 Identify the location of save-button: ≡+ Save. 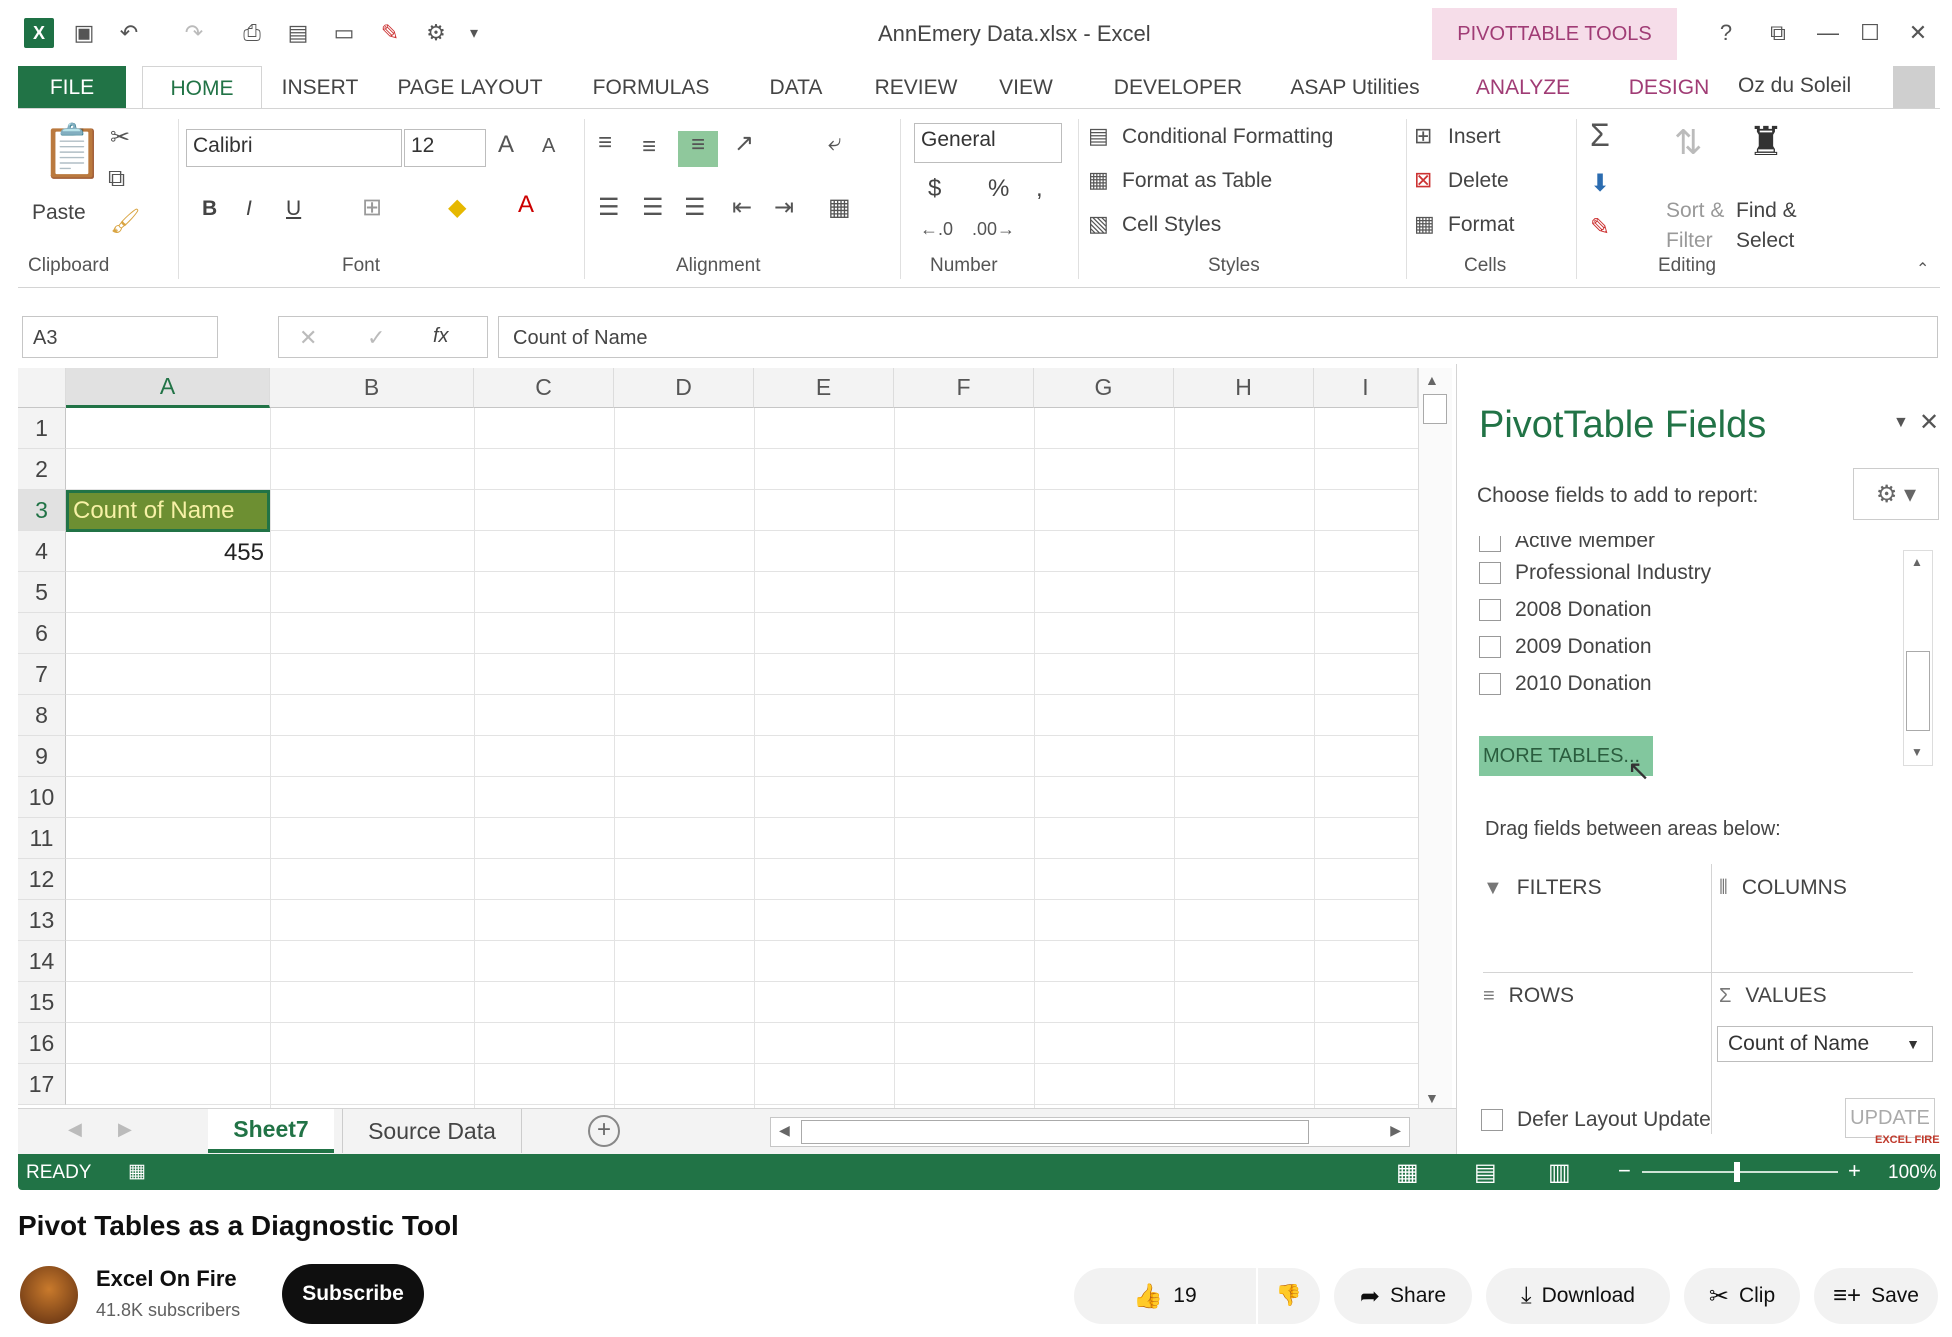
(1876, 1296).